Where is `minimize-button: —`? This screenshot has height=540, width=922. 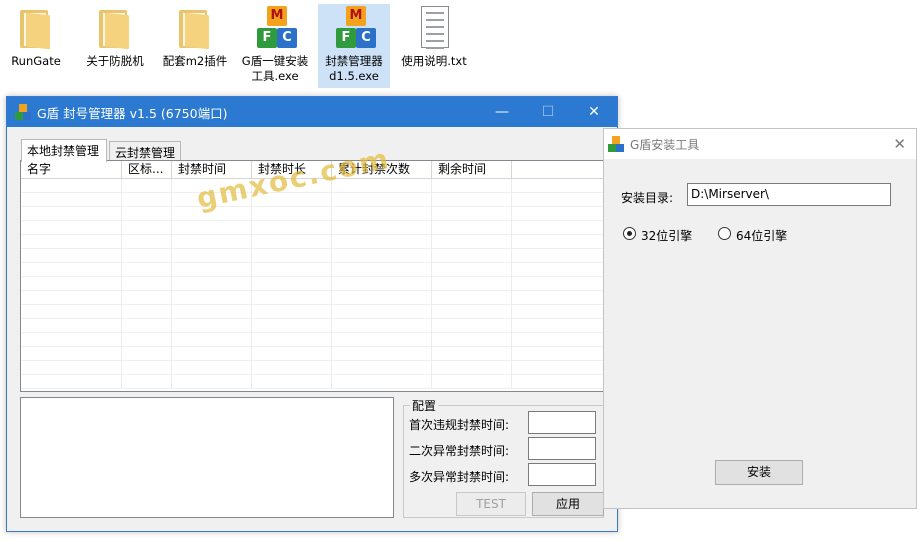 minimize-button: — is located at coordinates (502, 112).